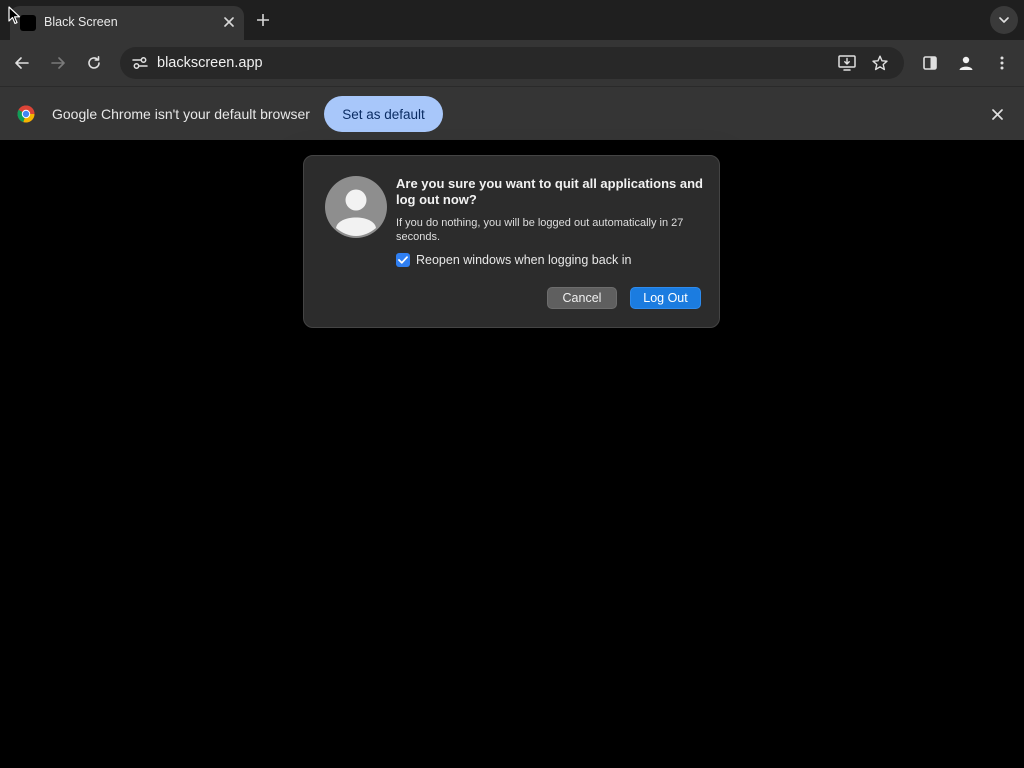 This screenshot has height=768, width=1024. I want to click on site-settings-icon, so click(140, 63).